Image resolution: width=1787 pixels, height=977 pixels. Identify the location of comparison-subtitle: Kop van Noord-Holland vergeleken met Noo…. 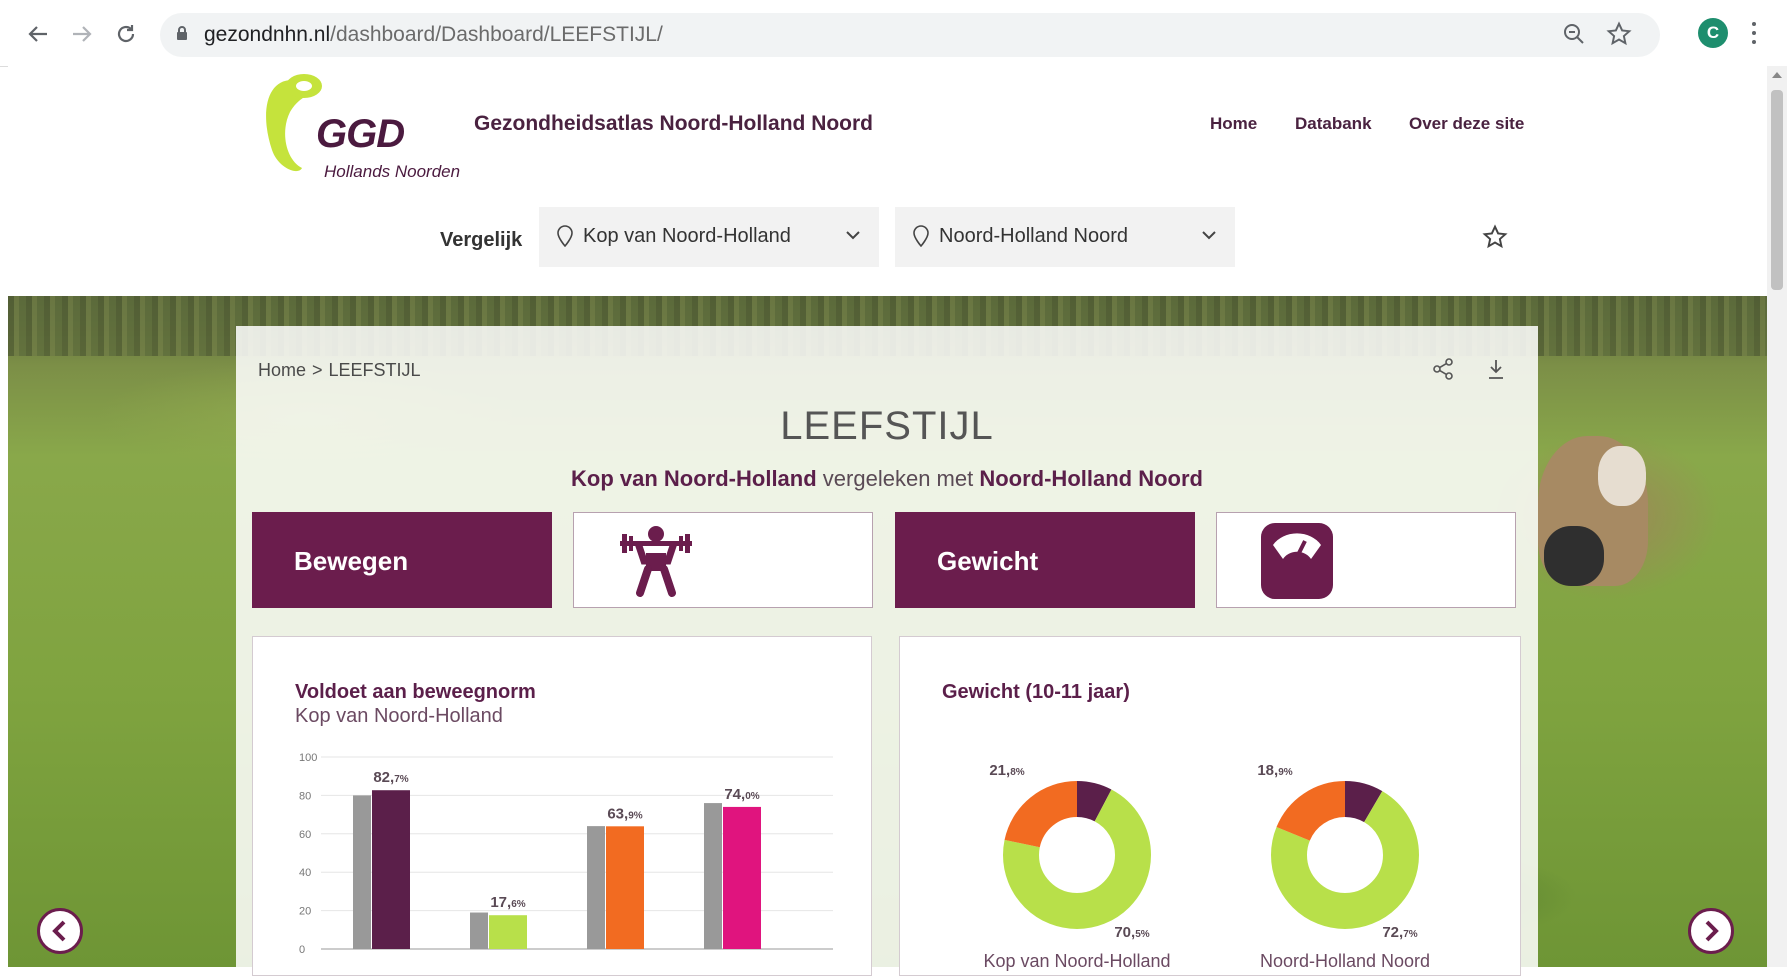
(887, 478).